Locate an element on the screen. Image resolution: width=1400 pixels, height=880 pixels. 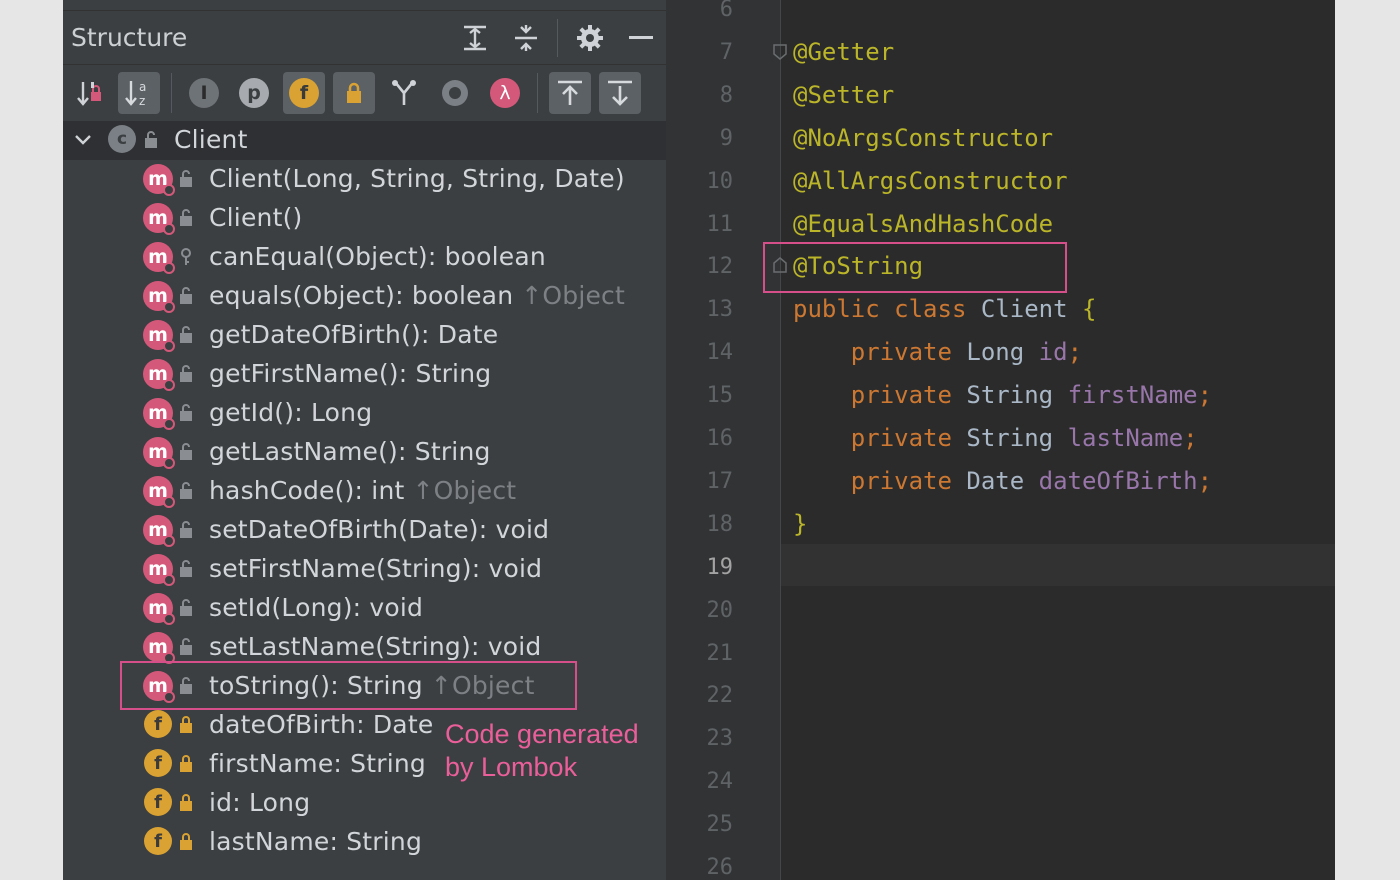
line-number: 9 is located at coordinates (726, 138).